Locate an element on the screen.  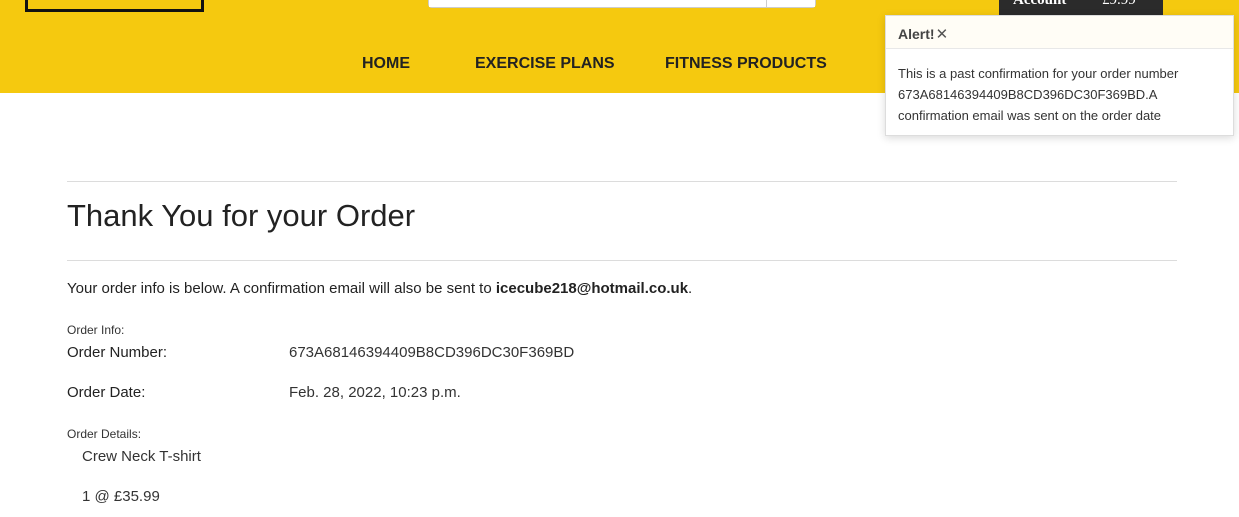
order-date-value: Feb. 28, 2022, 10:23 p.m. is located at coordinates (375, 392).